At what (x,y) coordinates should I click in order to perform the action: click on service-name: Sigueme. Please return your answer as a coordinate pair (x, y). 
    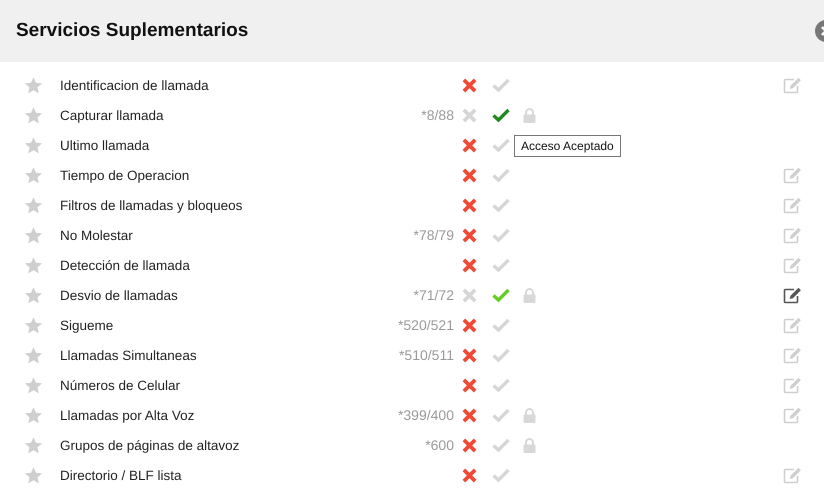
    Looking at the image, I should click on (87, 325).